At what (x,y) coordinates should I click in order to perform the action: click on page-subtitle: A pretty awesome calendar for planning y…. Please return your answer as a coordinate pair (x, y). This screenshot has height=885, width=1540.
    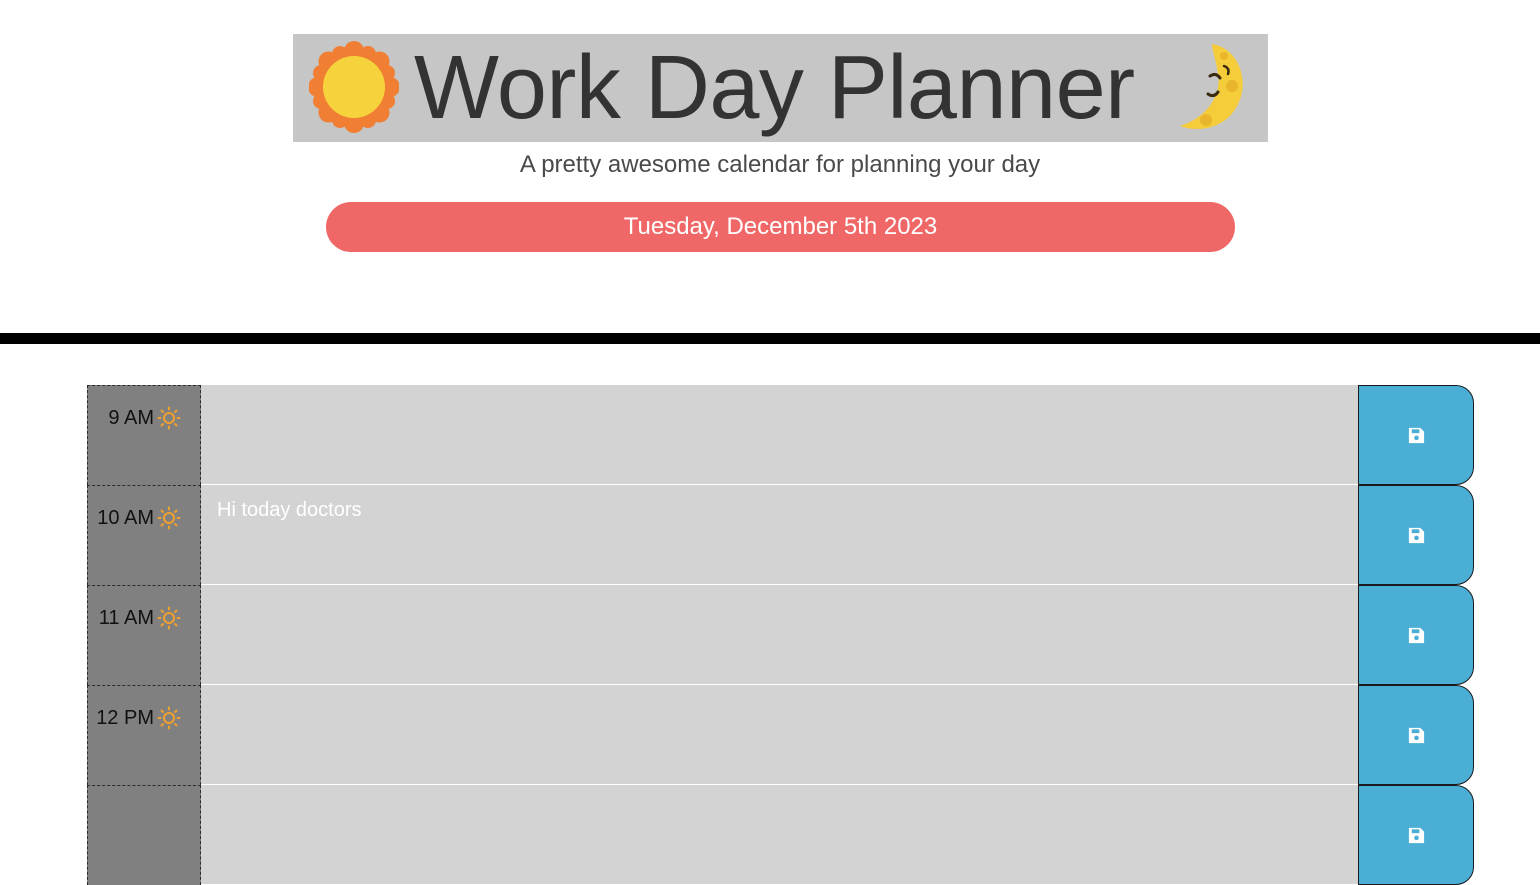
    Looking at the image, I should click on (780, 164).